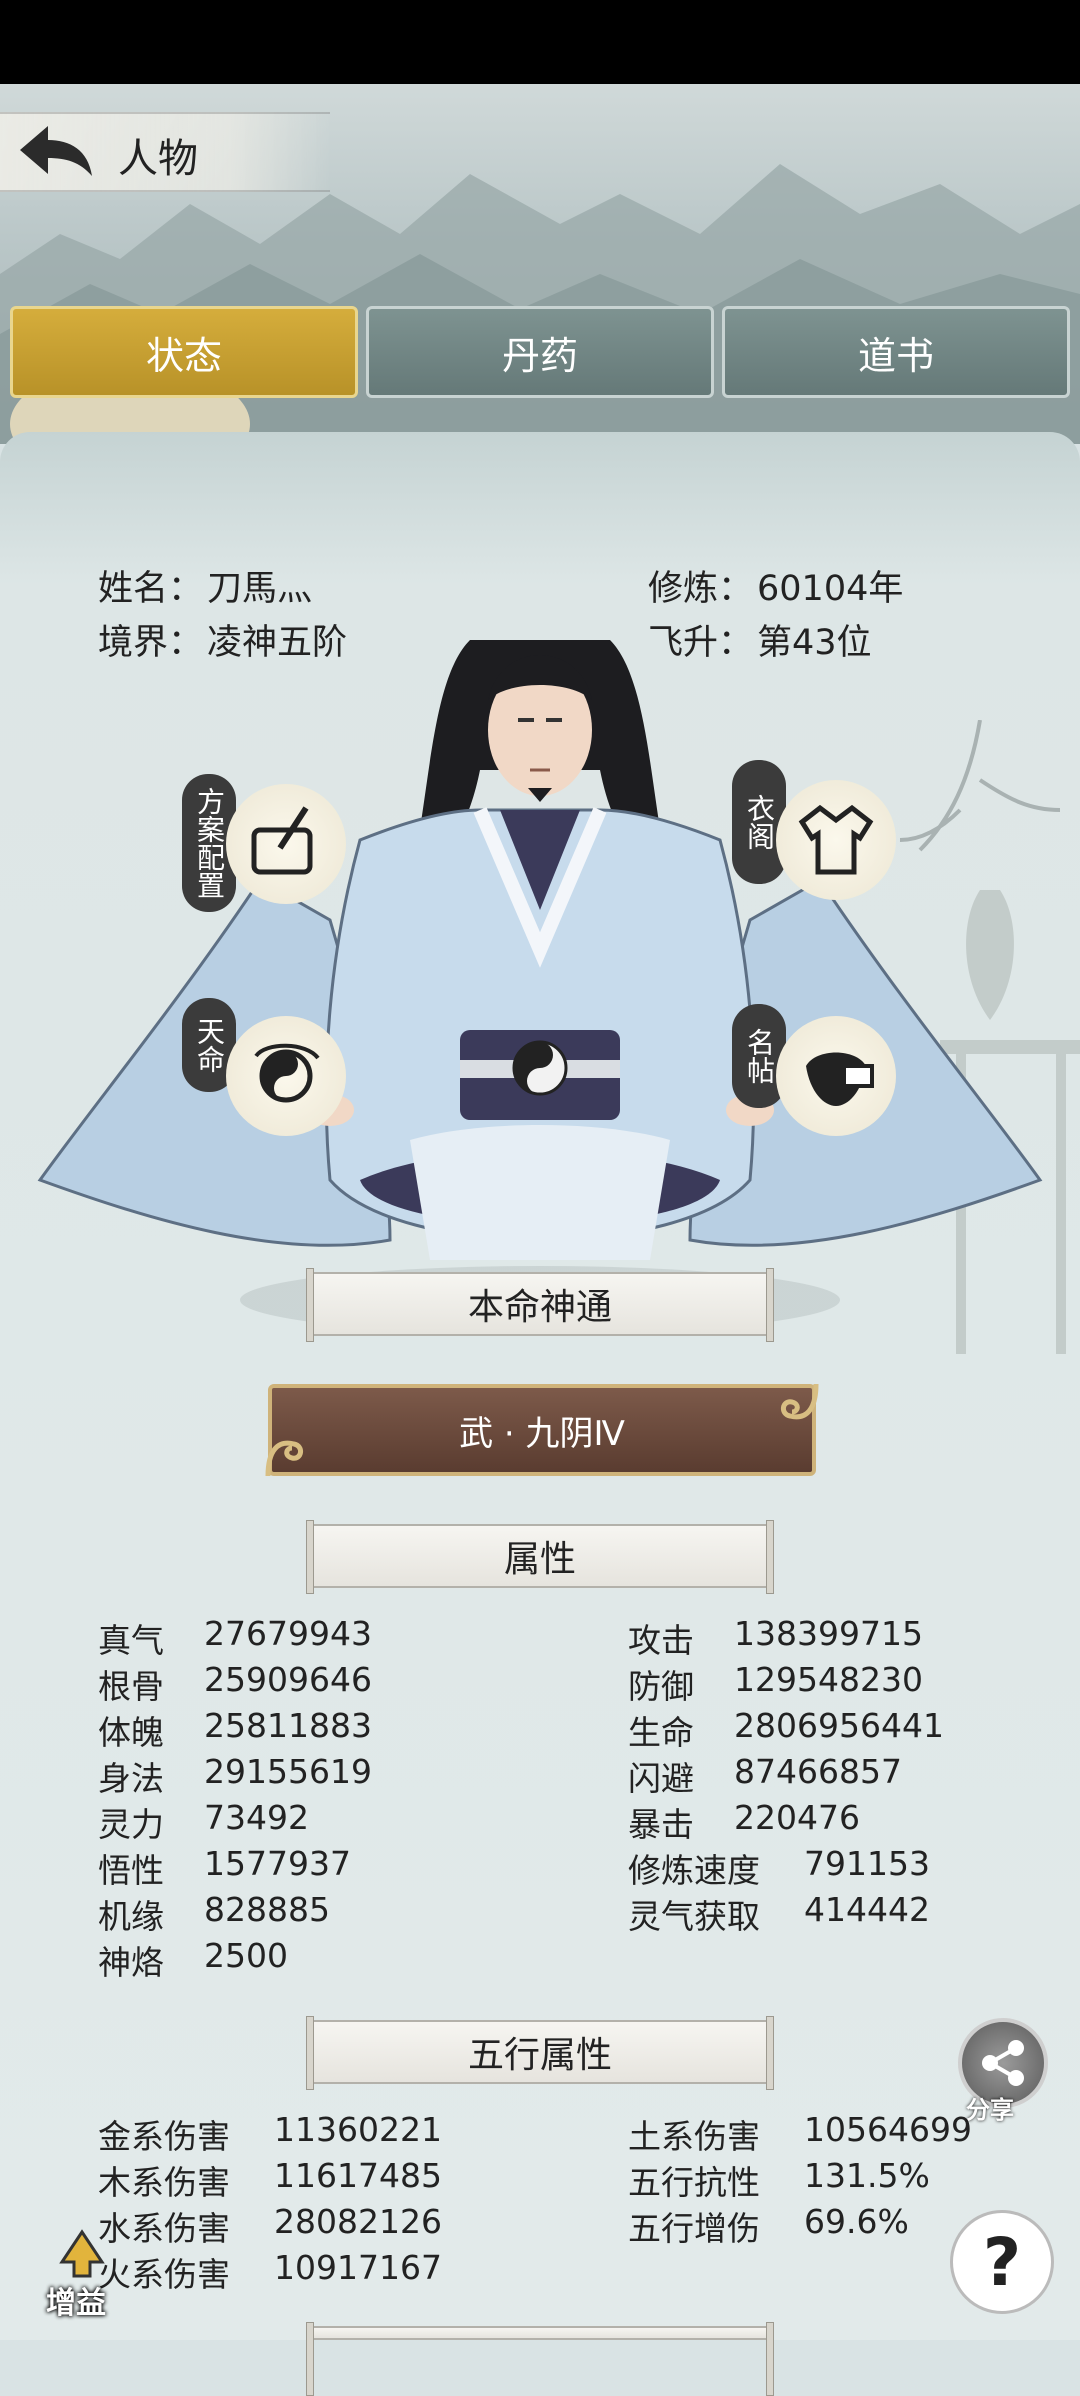 This screenshot has height=2396, width=1080. I want to click on stat-value: 414442, so click(867, 1909).